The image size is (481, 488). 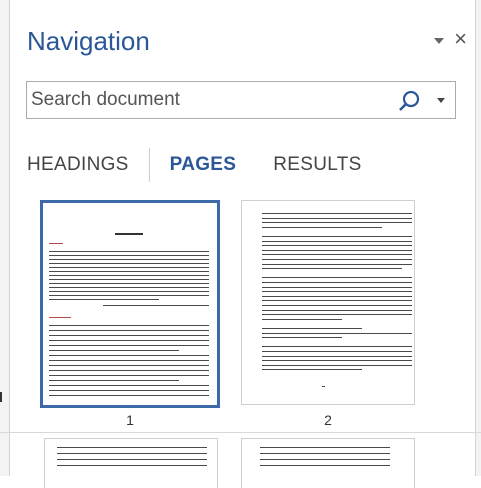 I want to click on pane-title: Navigation, so click(x=88, y=41).